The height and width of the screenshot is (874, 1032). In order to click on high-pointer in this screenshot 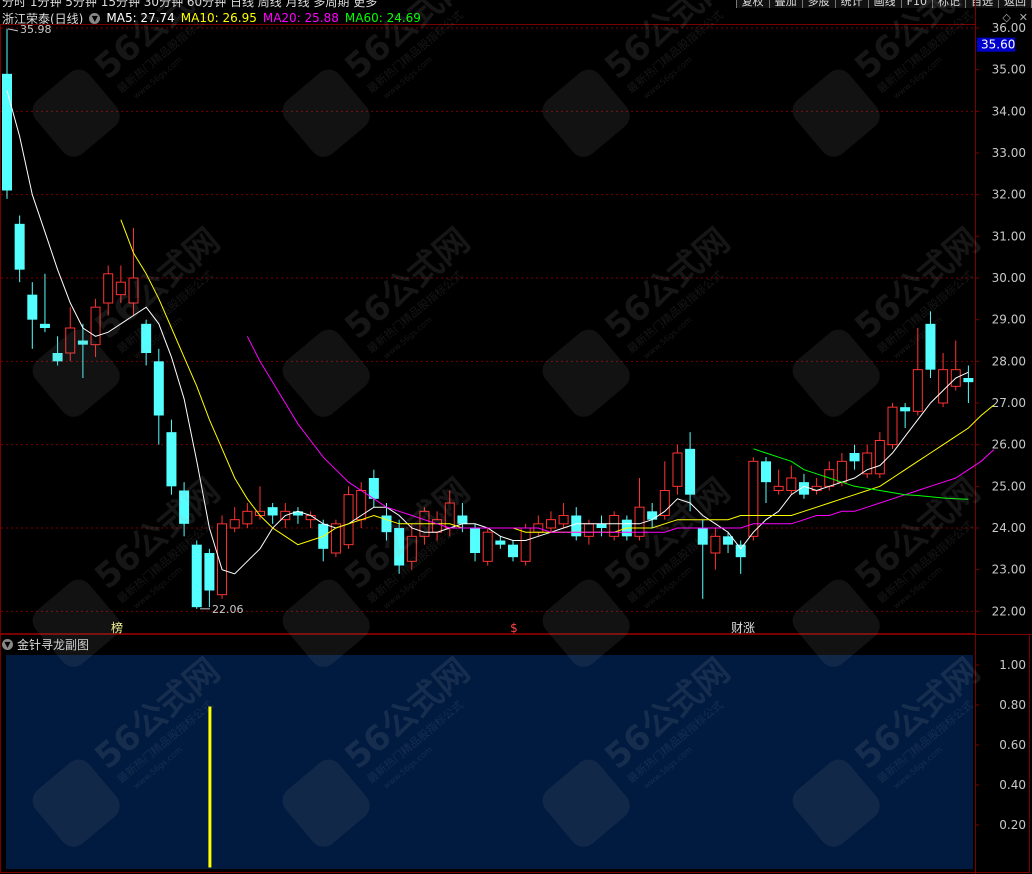, I will do `click(13, 30)`.